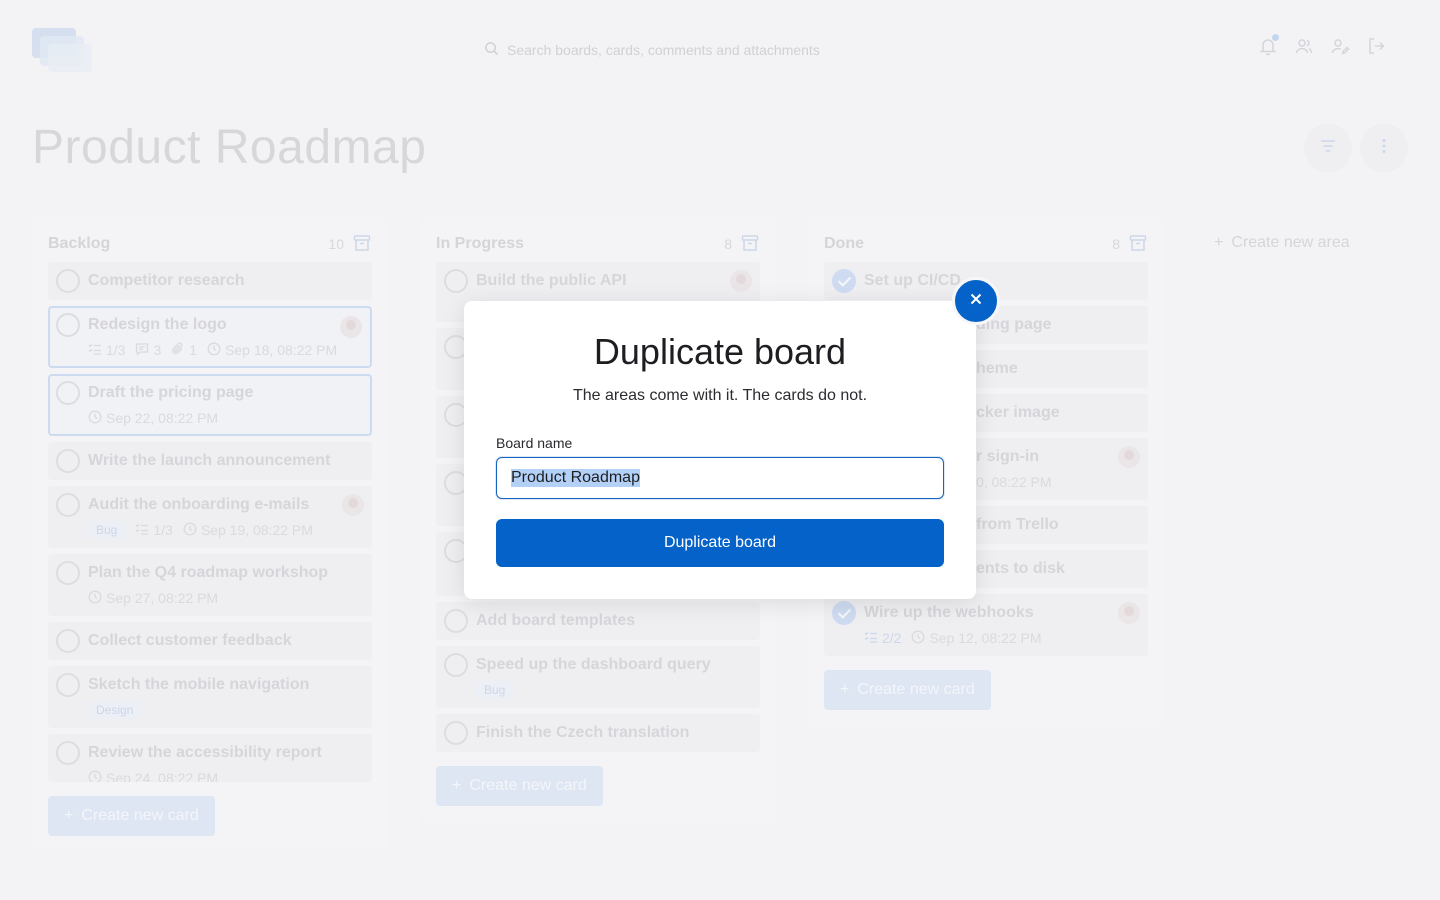 The image size is (1440, 900). I want to click on board-name-label: Board name, so click(534, 443).